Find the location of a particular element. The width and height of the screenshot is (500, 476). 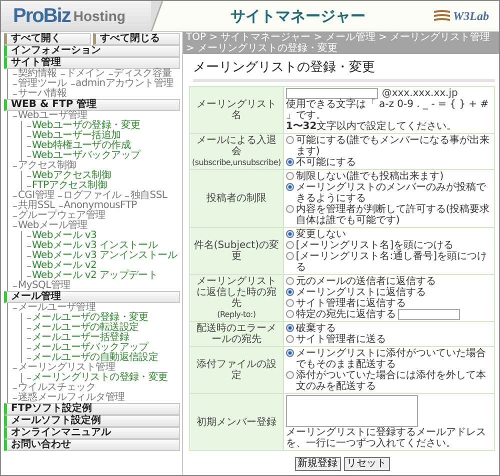

stacked-lines-icon is located at coordinates (442, 16).